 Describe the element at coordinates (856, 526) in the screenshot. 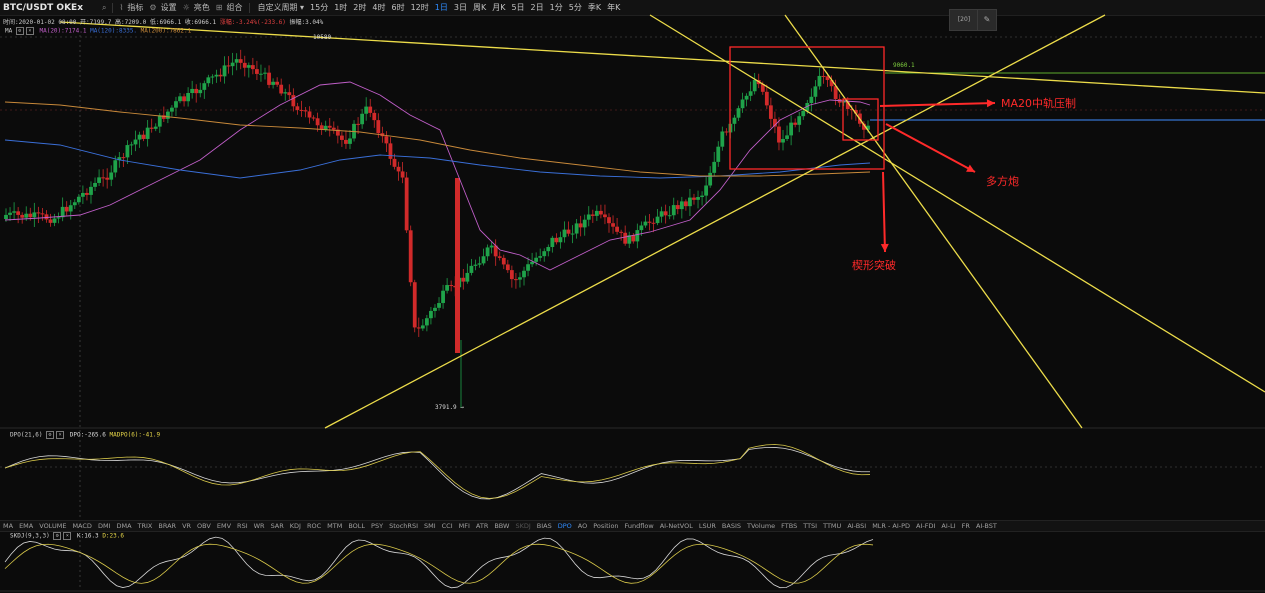

I see `indicator-tab: AI-BSI` at that location.